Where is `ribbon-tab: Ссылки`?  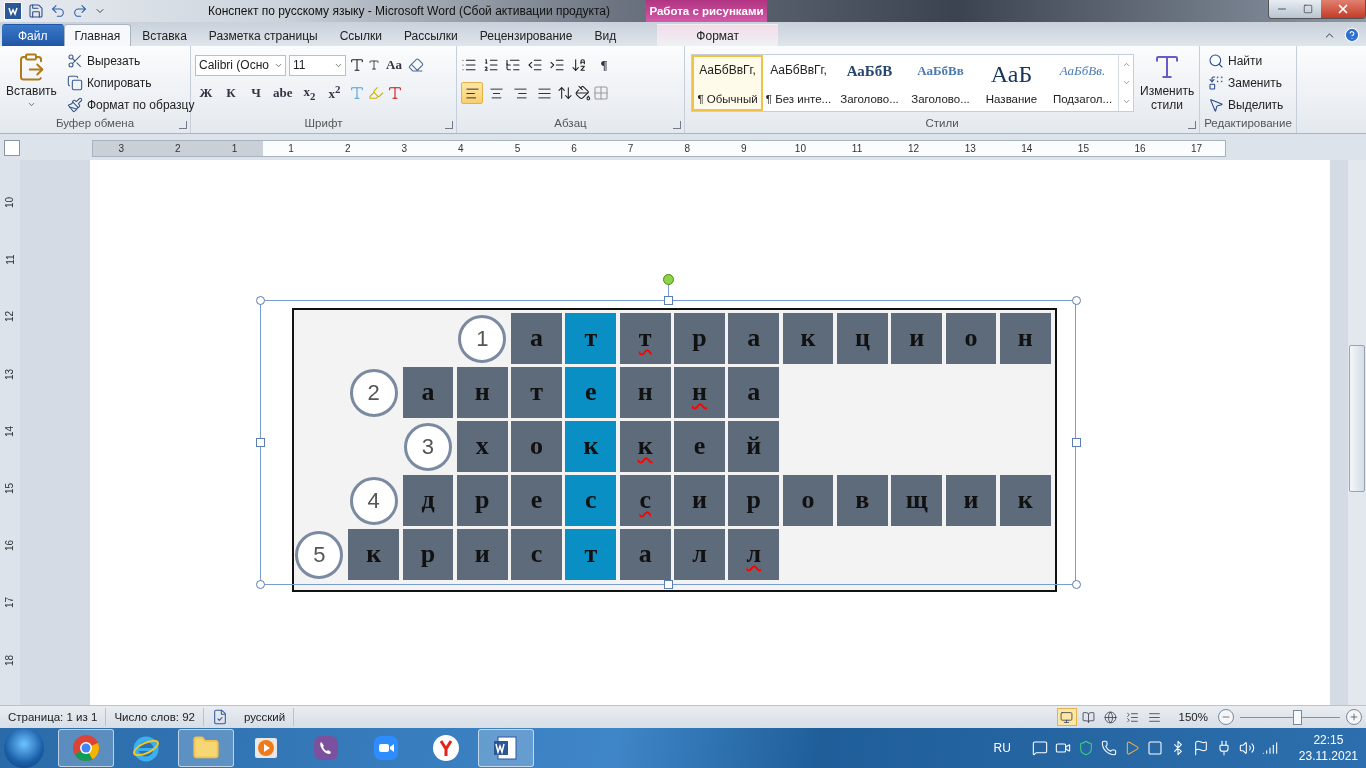
ribbon-tab: Ссылки is located at coordinates (360, 35).